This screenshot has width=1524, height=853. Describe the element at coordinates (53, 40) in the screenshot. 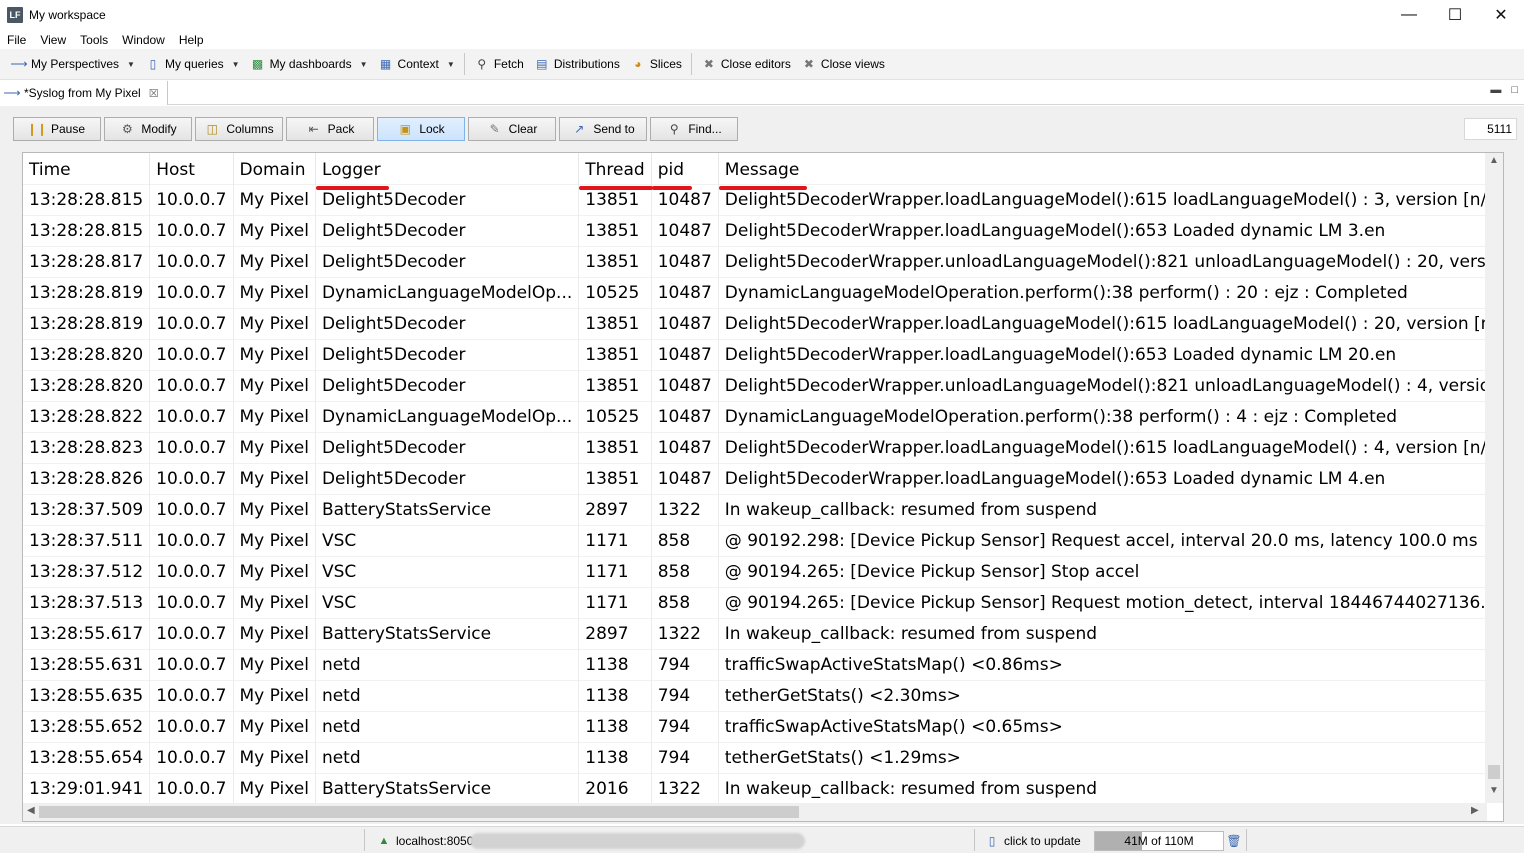

I see `menu-view: View` at that location.